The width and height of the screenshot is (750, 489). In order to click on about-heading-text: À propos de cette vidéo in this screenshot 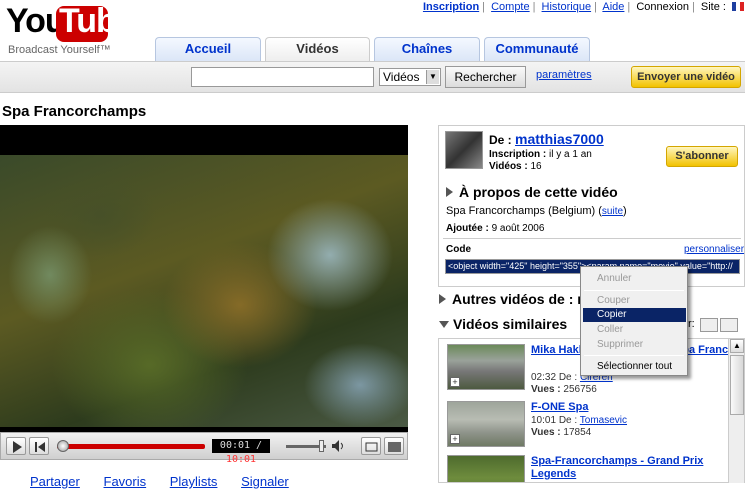, I will do `click(538, 192)`.